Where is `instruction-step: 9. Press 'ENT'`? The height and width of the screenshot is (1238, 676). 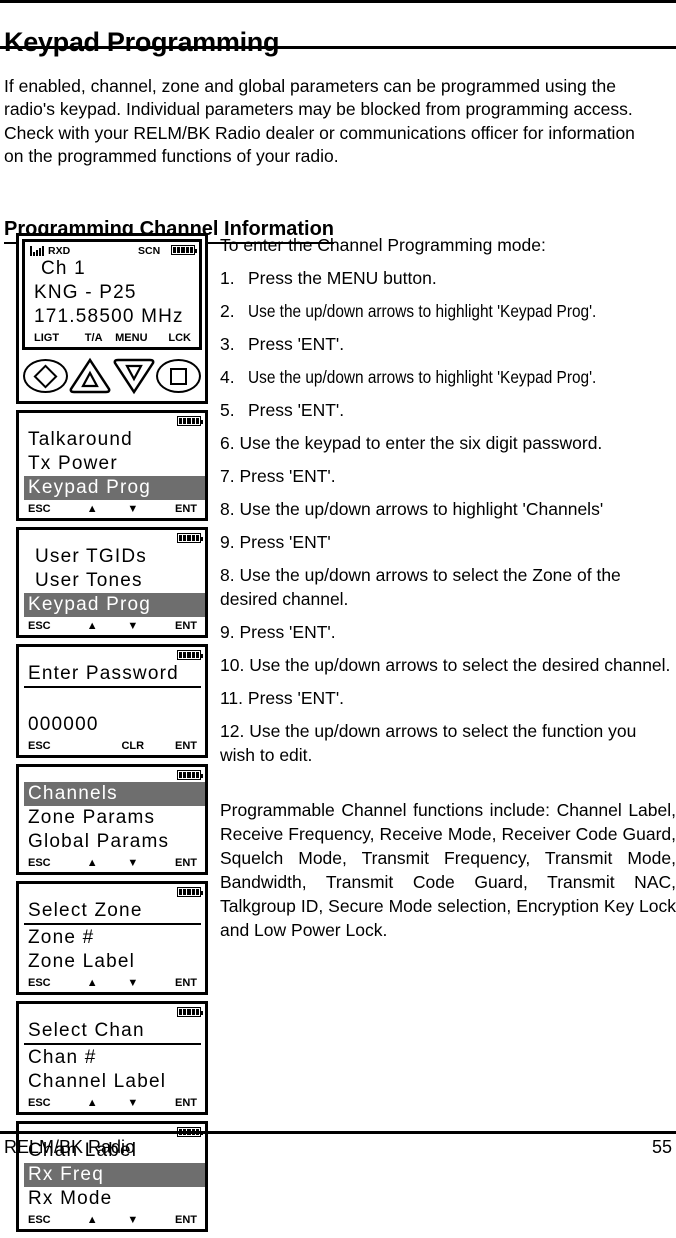 instruction-step: 9. Press 'ENT' is located at coordinates (275, 542).